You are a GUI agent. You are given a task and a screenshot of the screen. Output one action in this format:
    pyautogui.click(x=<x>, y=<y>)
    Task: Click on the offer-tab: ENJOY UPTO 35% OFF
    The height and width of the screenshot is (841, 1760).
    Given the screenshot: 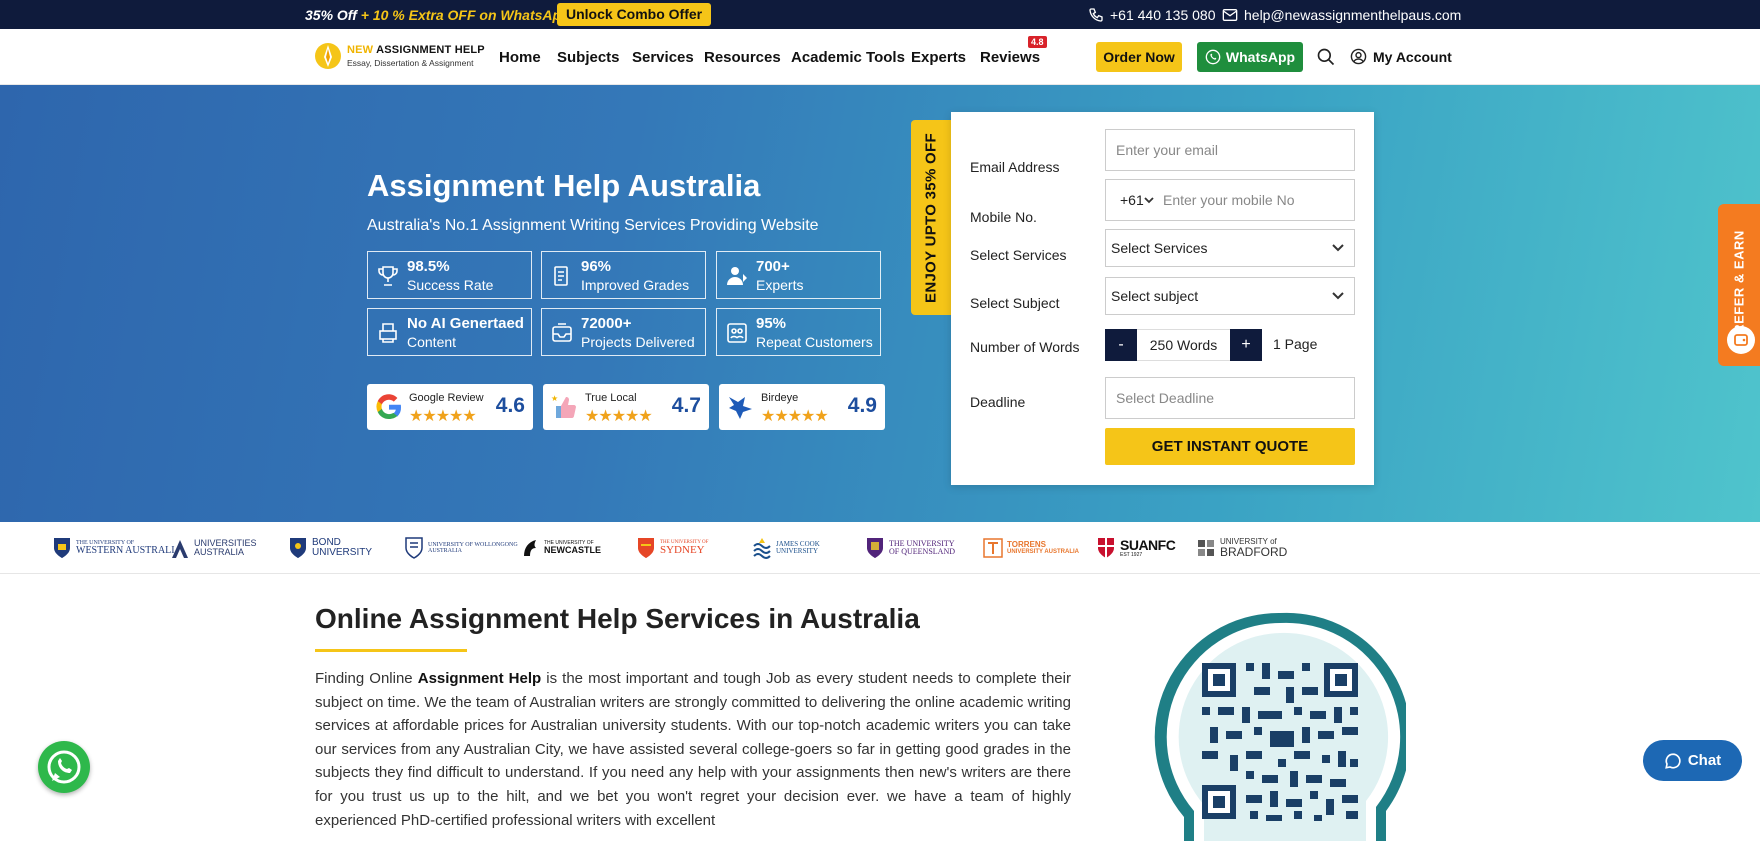 What is the action you would take?
    pyautogui.click(x=931, y=217)
    